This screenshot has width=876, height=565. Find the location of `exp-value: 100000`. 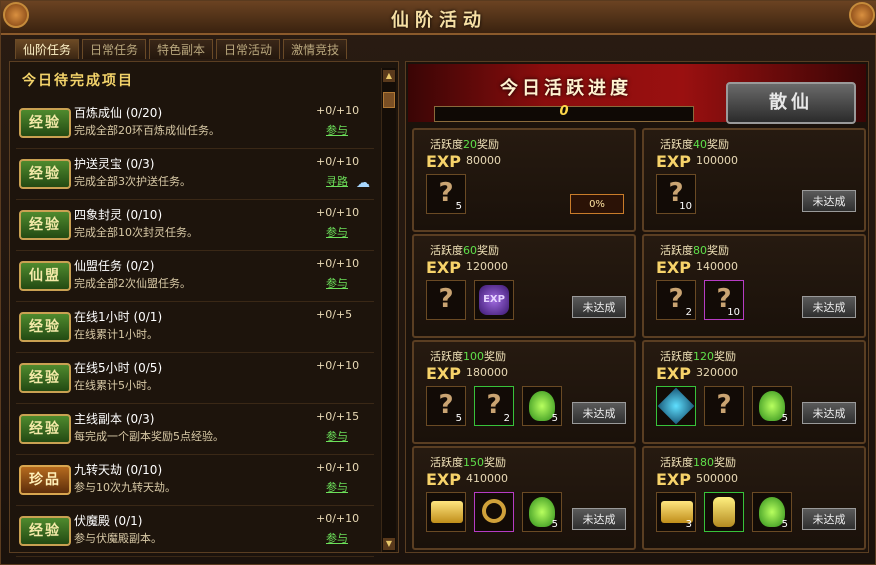

exp-value: 100000 is located at coordinates (717, 160).